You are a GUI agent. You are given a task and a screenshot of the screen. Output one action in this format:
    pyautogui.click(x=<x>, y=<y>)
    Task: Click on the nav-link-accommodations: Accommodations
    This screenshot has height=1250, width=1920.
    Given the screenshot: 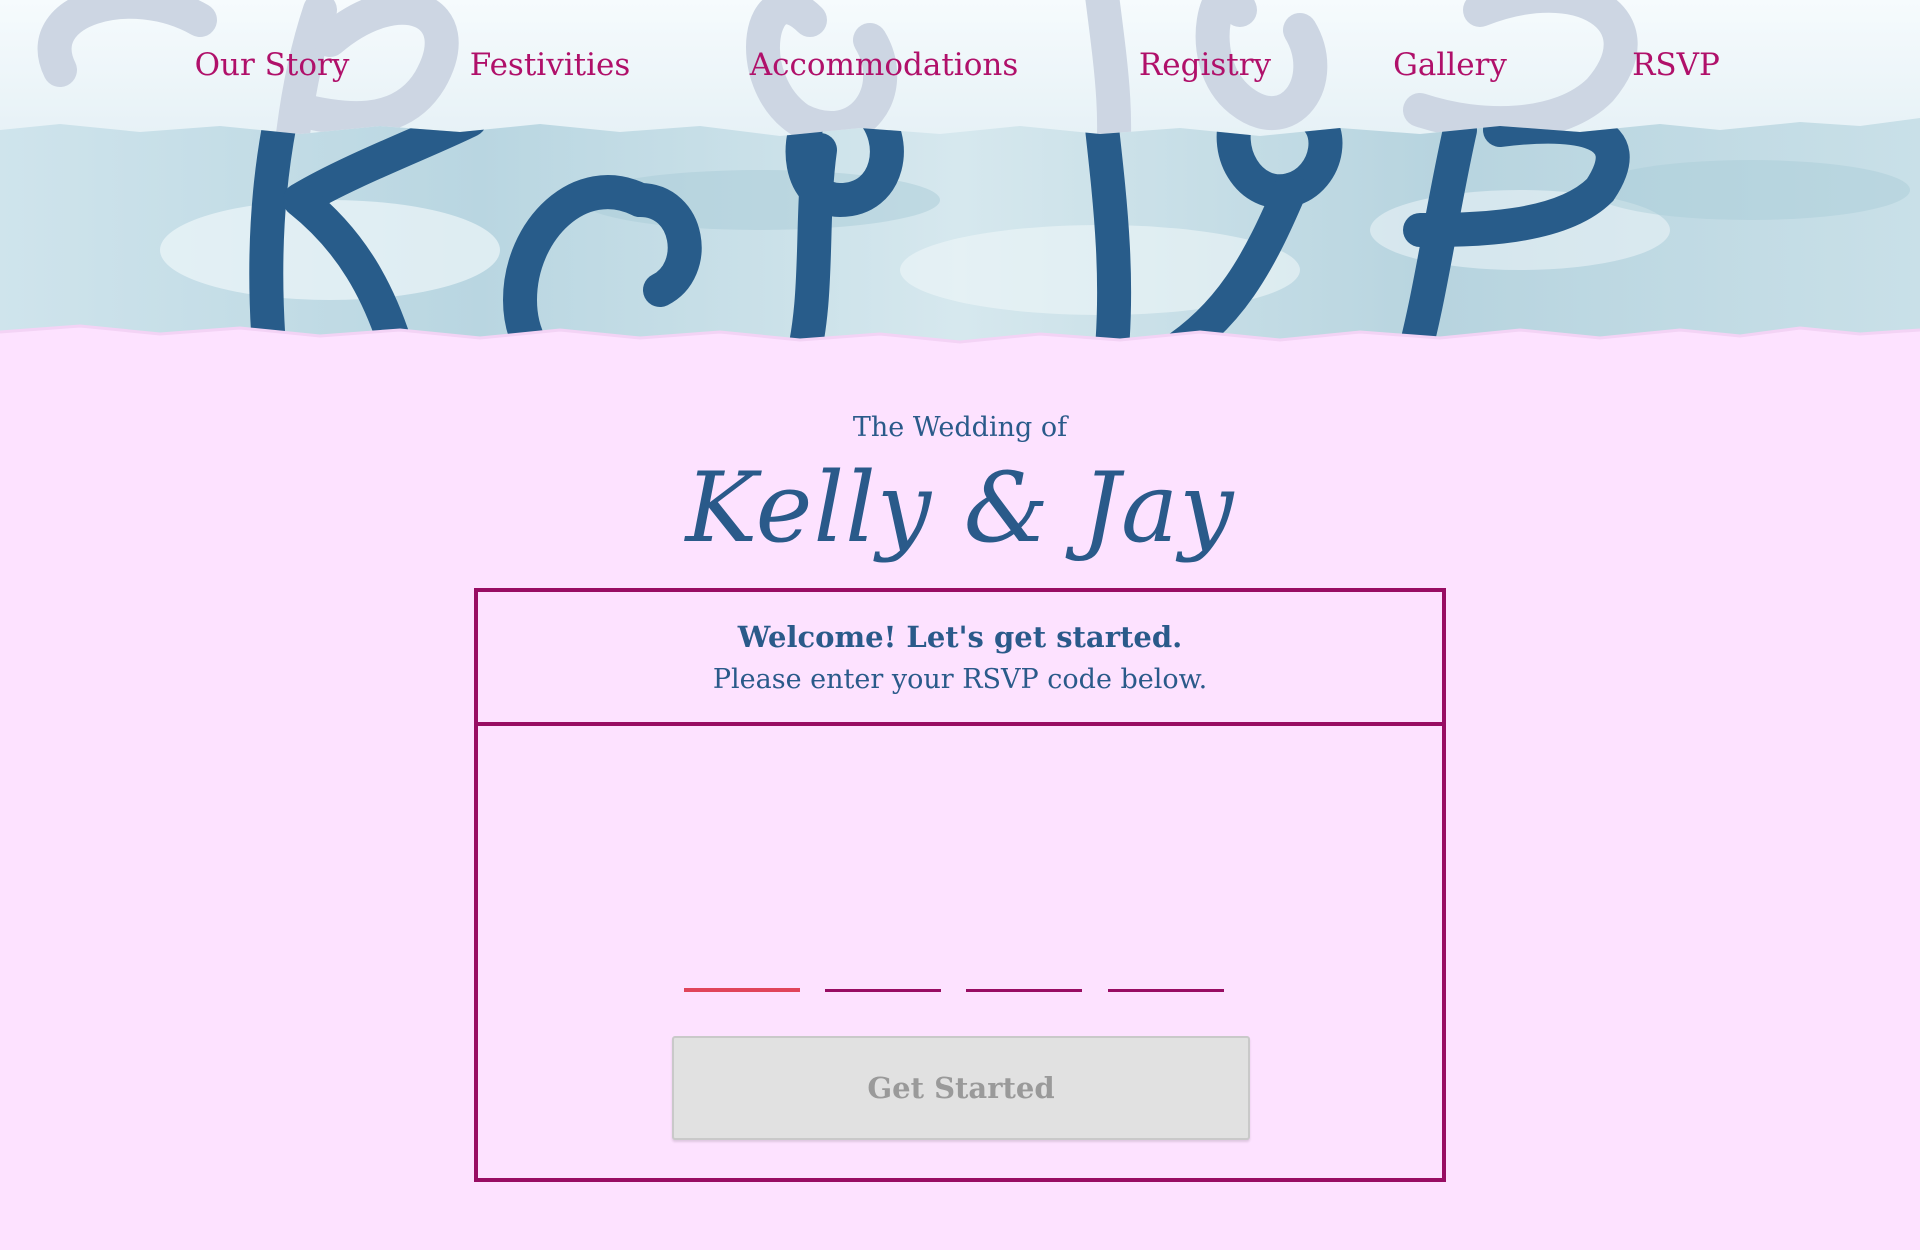 What is the action you would take?
    pyautogui.click(x=884, y=65)
    